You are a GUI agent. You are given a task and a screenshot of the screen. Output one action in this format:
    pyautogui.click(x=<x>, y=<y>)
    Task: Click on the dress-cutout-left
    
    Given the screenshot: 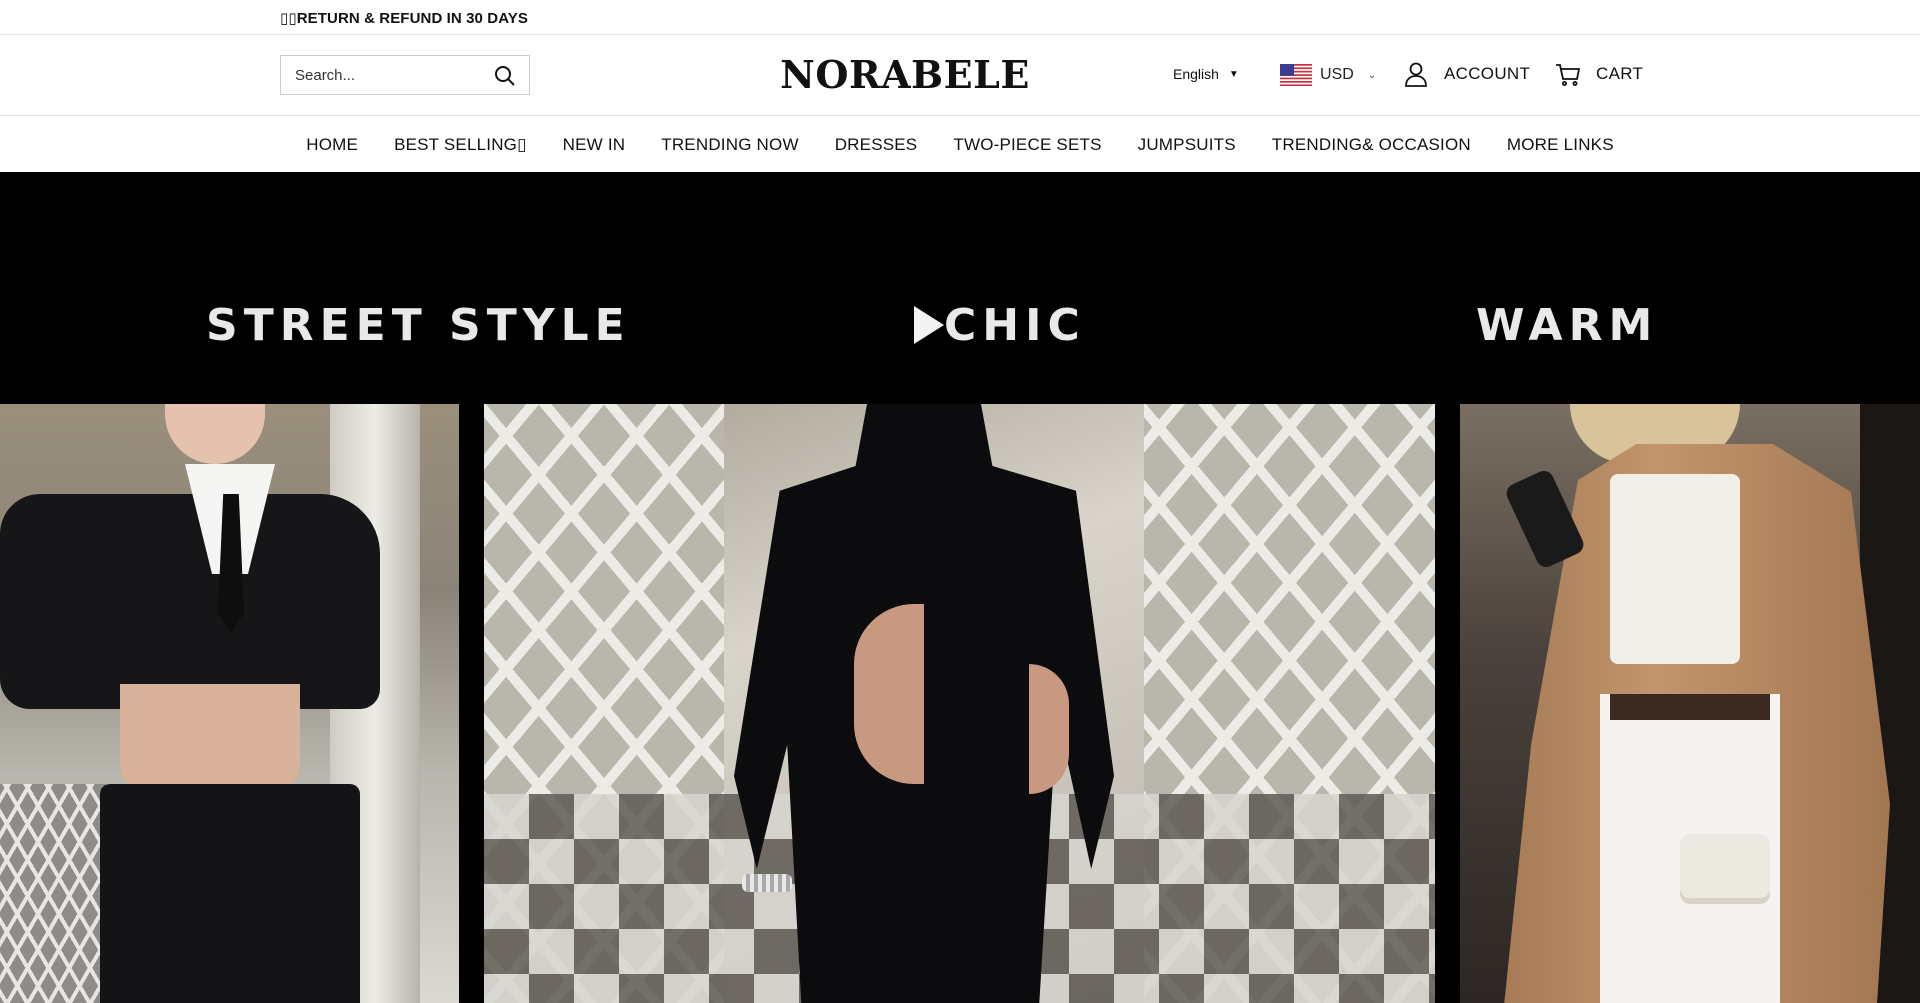 What is the action you would take?
    pyautogui.click(x=889, y=694)
    